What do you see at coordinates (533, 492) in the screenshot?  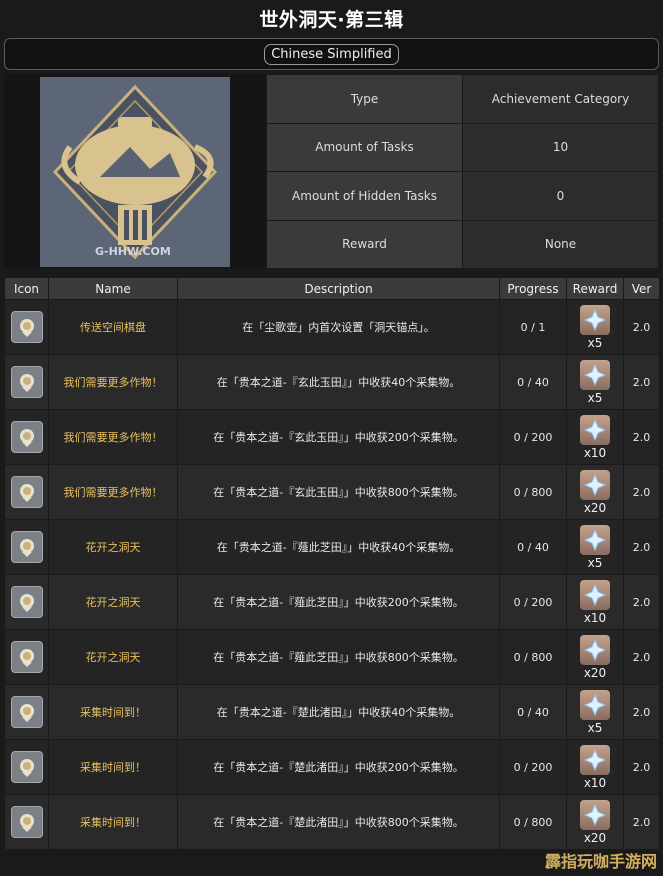 I see `achievement-progress: 0 / 800` at bounding box center [533, 492].